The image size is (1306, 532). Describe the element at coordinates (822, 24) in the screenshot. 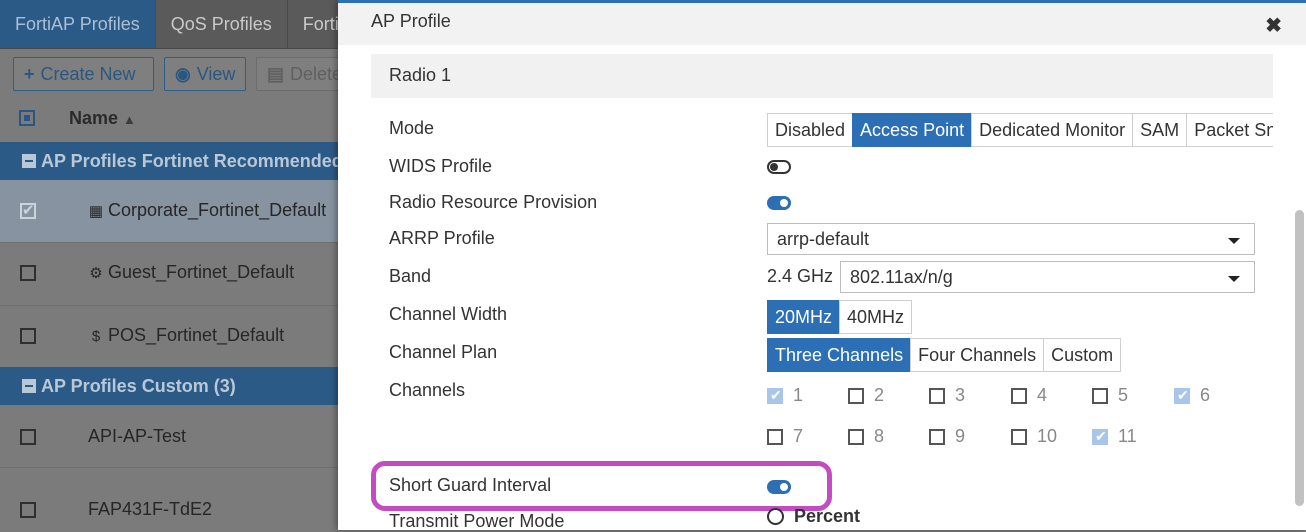

I see `modal-header: AP Profile ✖` at that location.